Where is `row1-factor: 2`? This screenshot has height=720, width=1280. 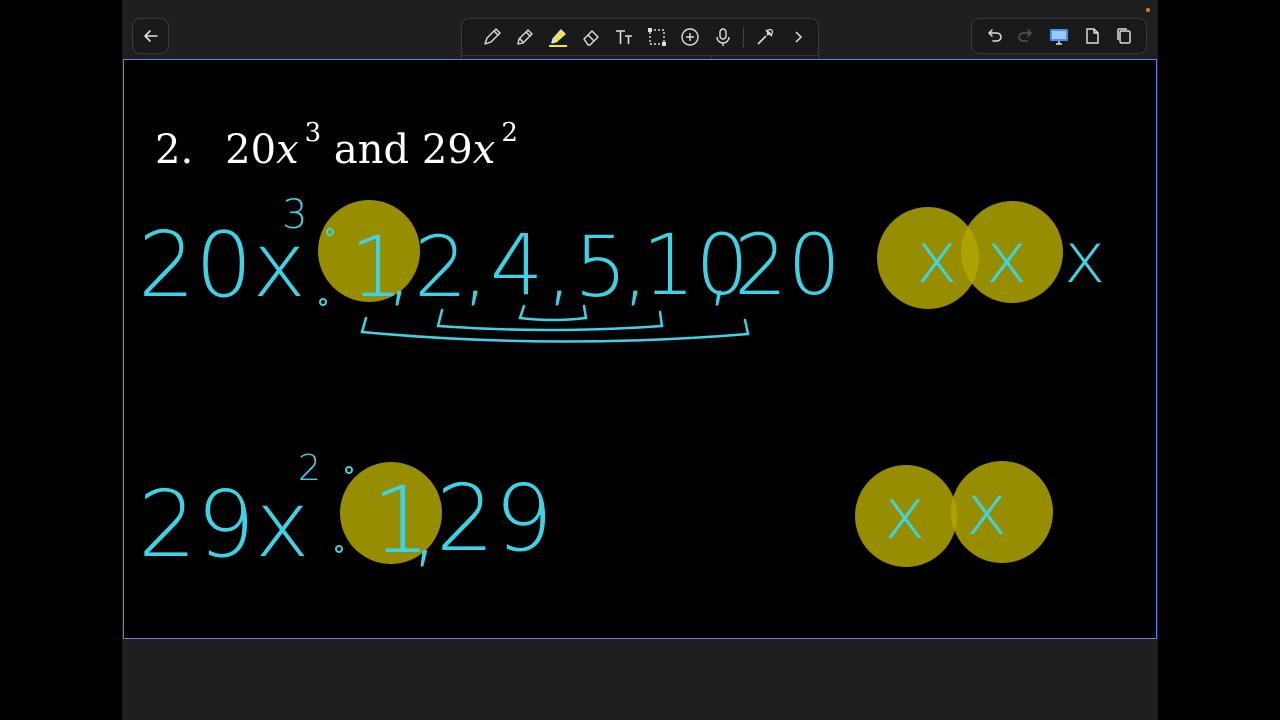 row1-factor: 2 is located at coordinates (440, 267).